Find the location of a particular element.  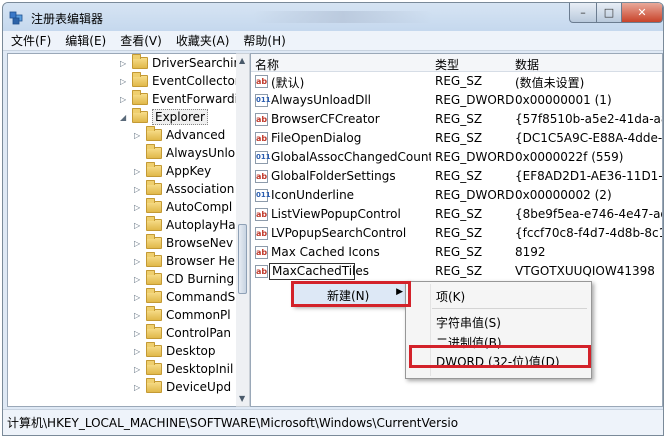

dword-value-icon: 011 is located at coordinates (263, 100).